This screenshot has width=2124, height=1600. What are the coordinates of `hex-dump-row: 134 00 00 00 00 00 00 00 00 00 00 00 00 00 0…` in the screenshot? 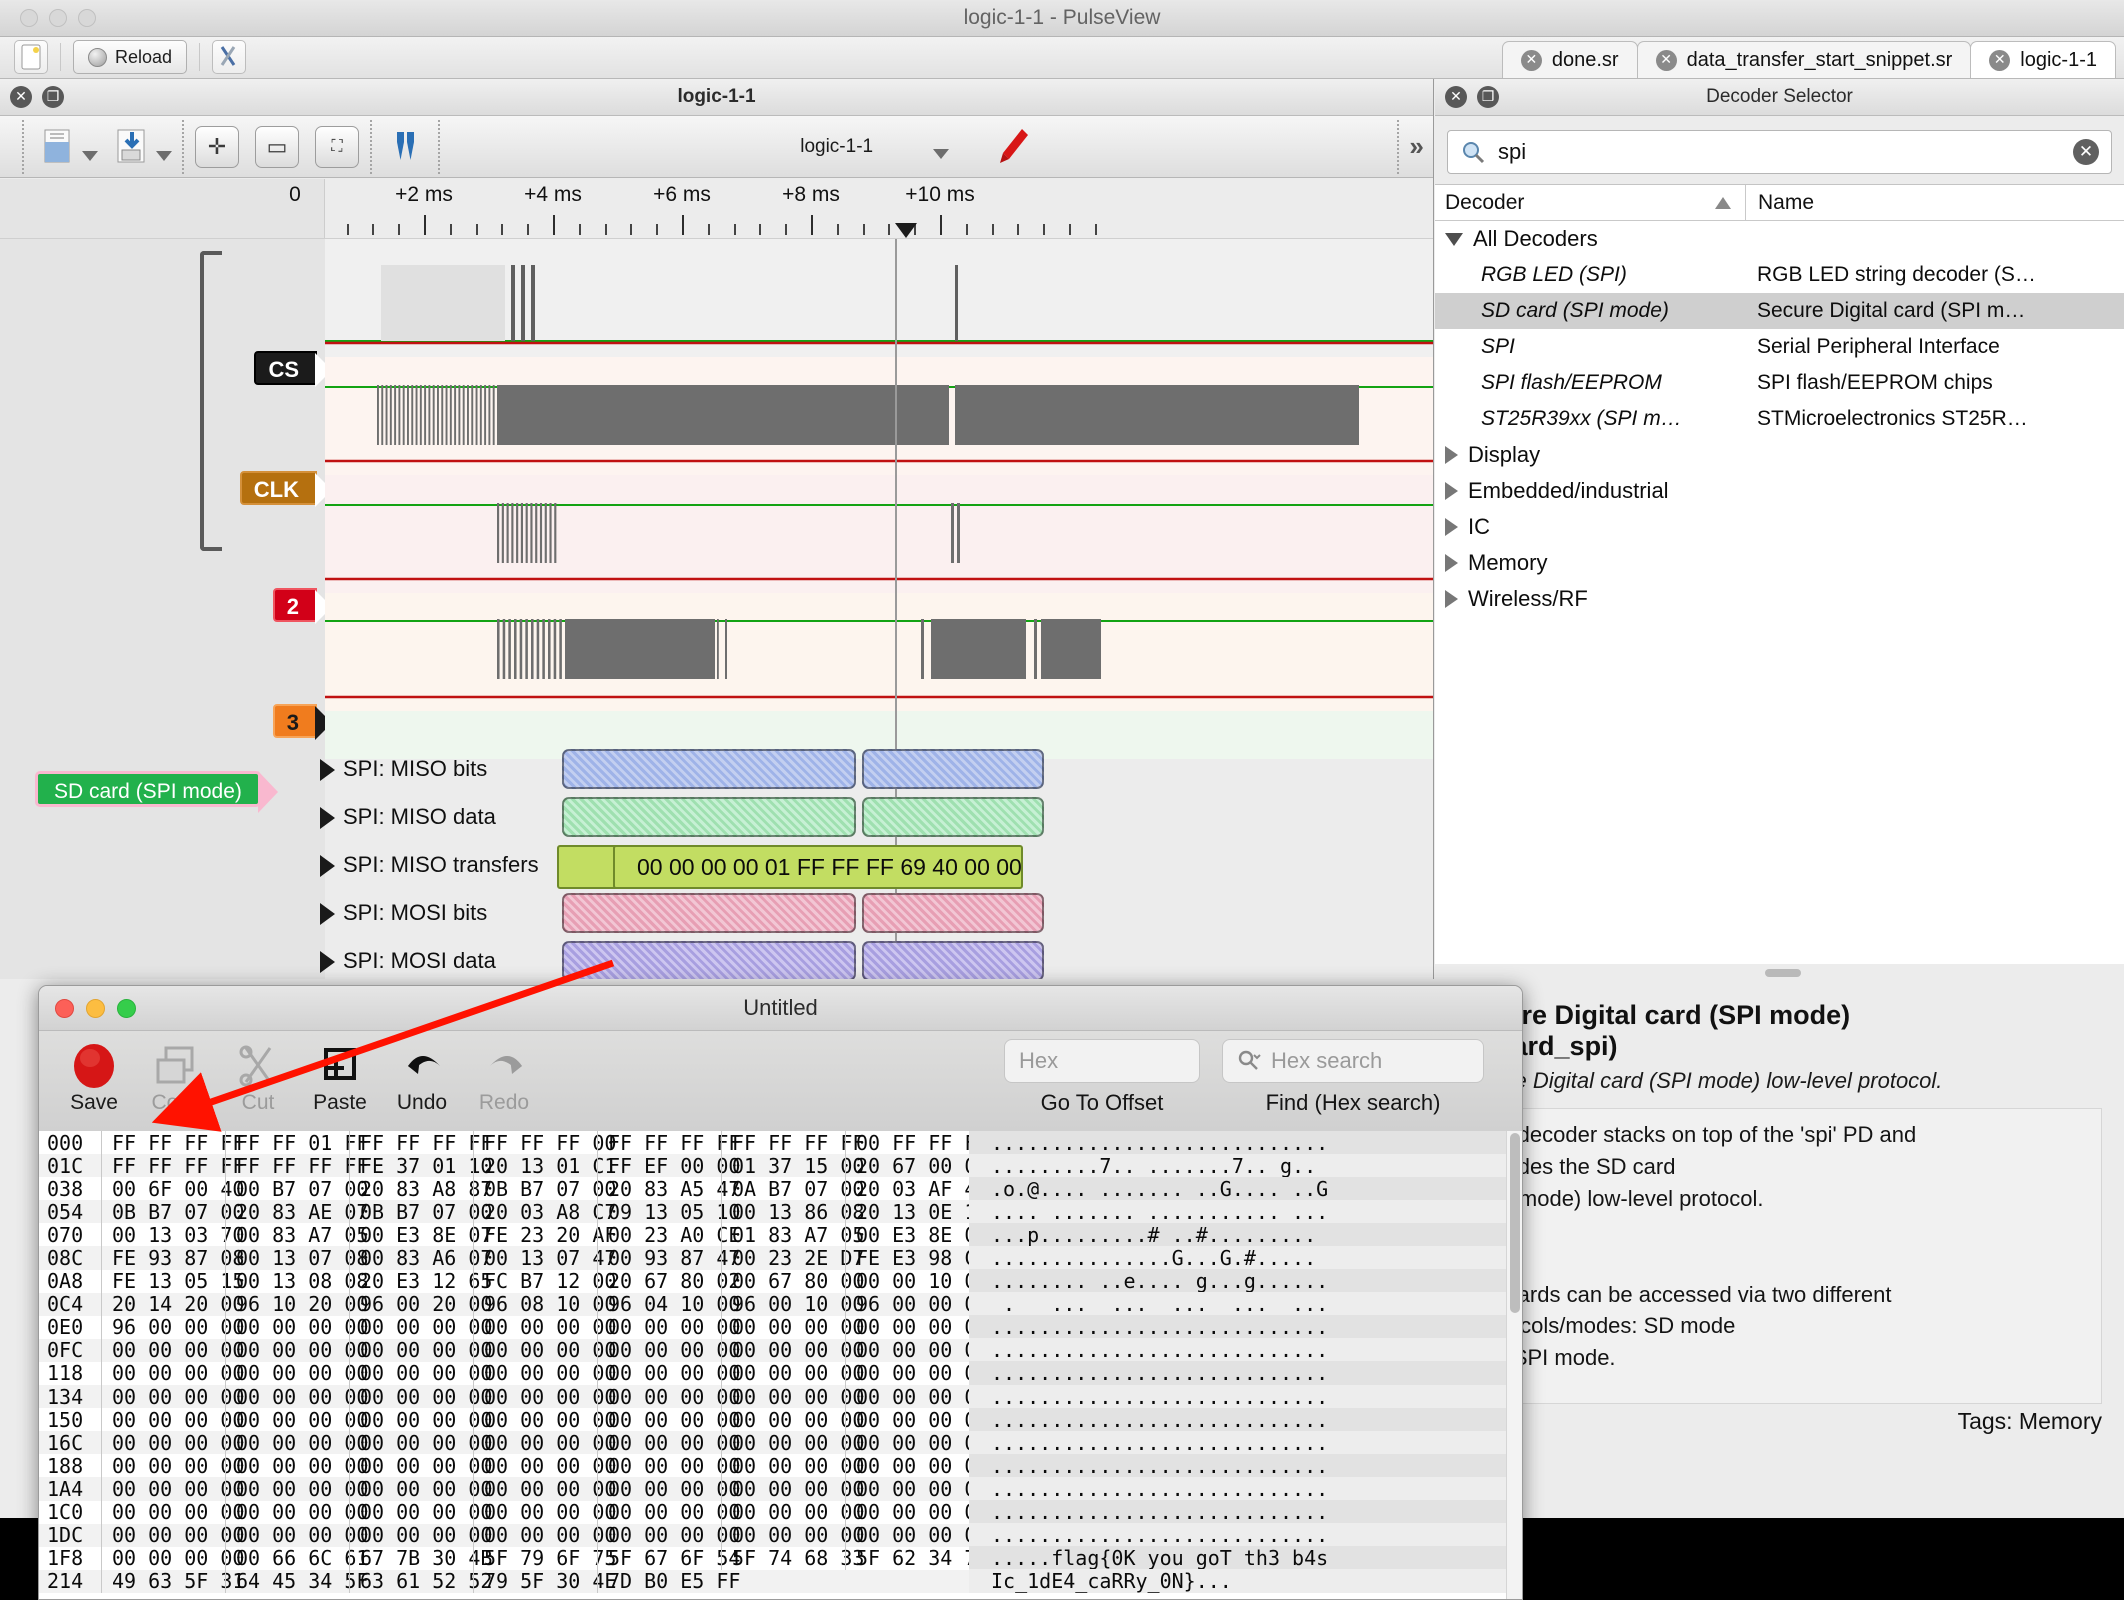 It's located at (780, 1396).